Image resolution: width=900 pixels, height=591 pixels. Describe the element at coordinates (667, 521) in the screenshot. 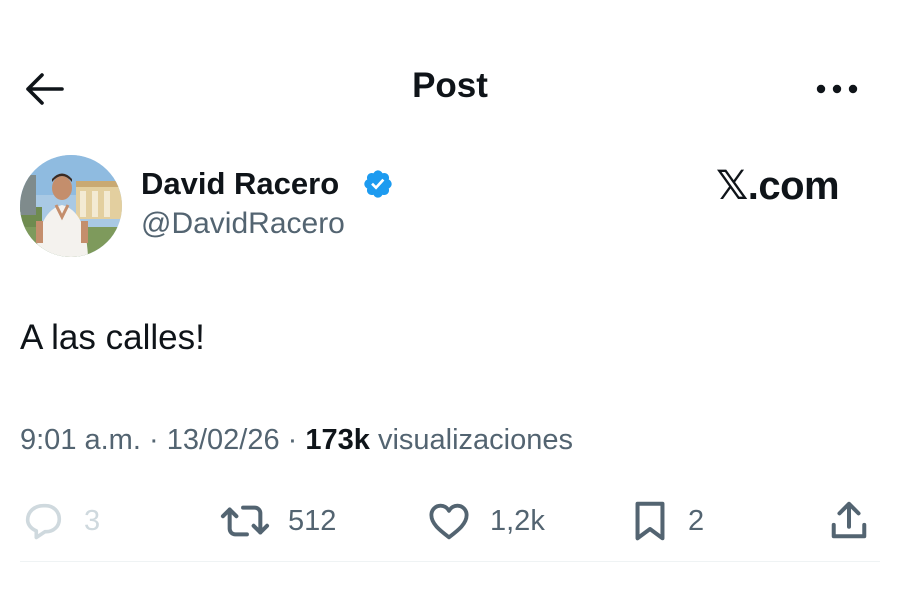

I see `bookmark-button: 2` at that location.